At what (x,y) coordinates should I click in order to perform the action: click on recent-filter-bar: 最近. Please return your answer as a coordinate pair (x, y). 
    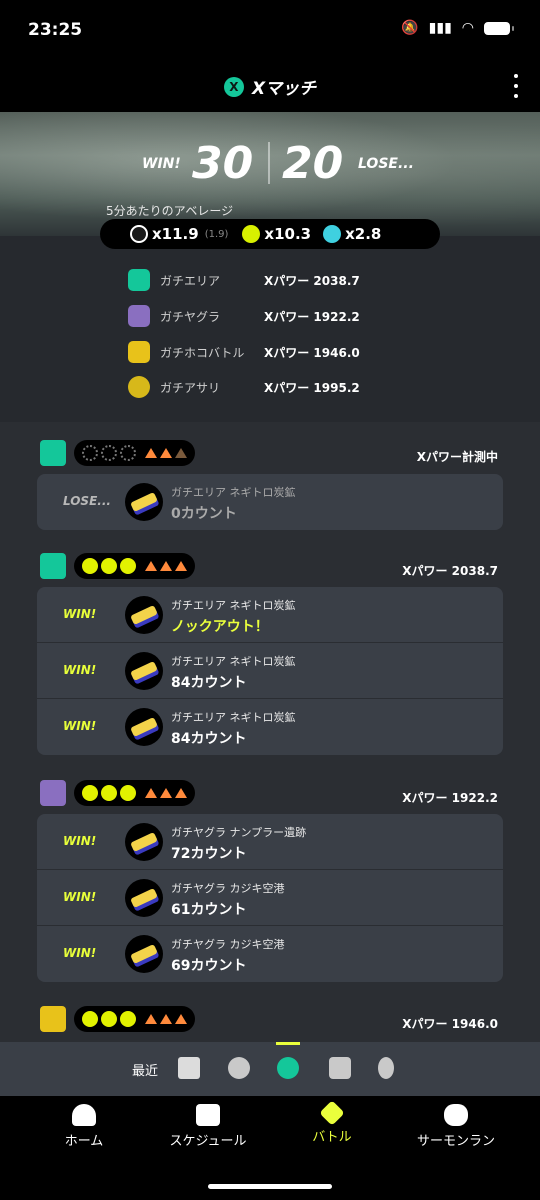
    Looking at the image, I should click on (270, 1069).